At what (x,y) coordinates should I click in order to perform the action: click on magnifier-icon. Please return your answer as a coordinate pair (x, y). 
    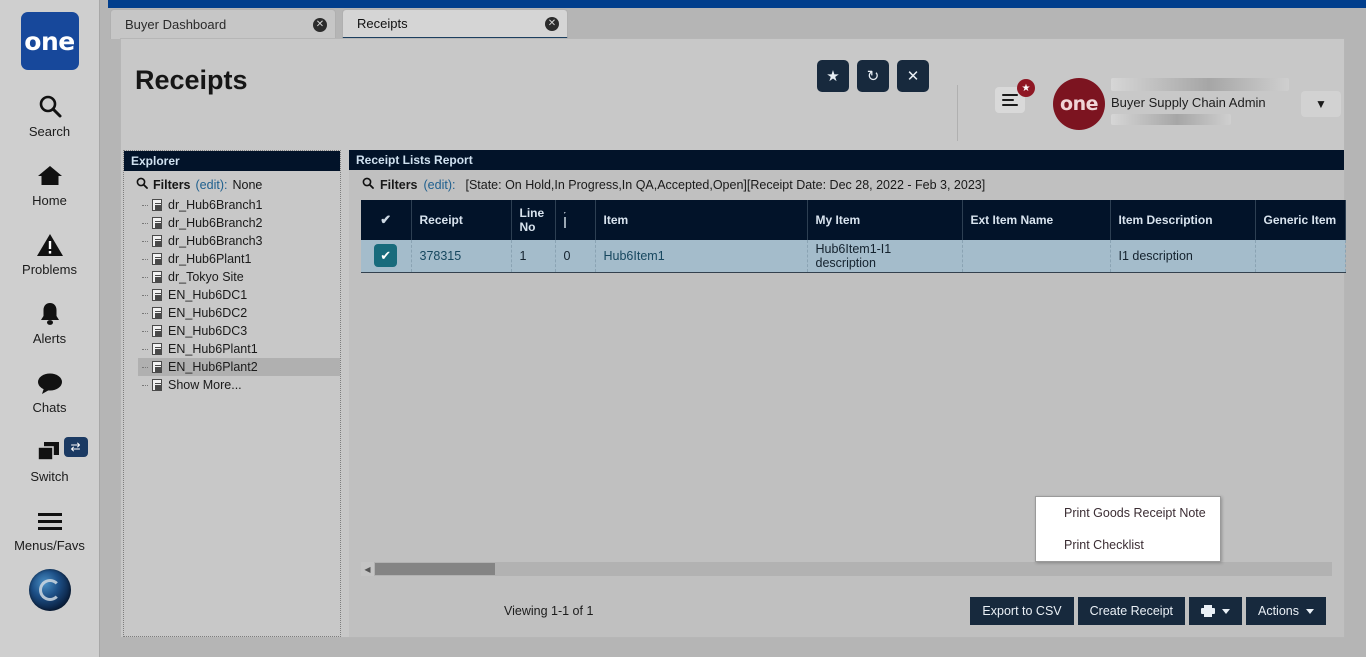
    Looking at the image, I should click on (368, 184).